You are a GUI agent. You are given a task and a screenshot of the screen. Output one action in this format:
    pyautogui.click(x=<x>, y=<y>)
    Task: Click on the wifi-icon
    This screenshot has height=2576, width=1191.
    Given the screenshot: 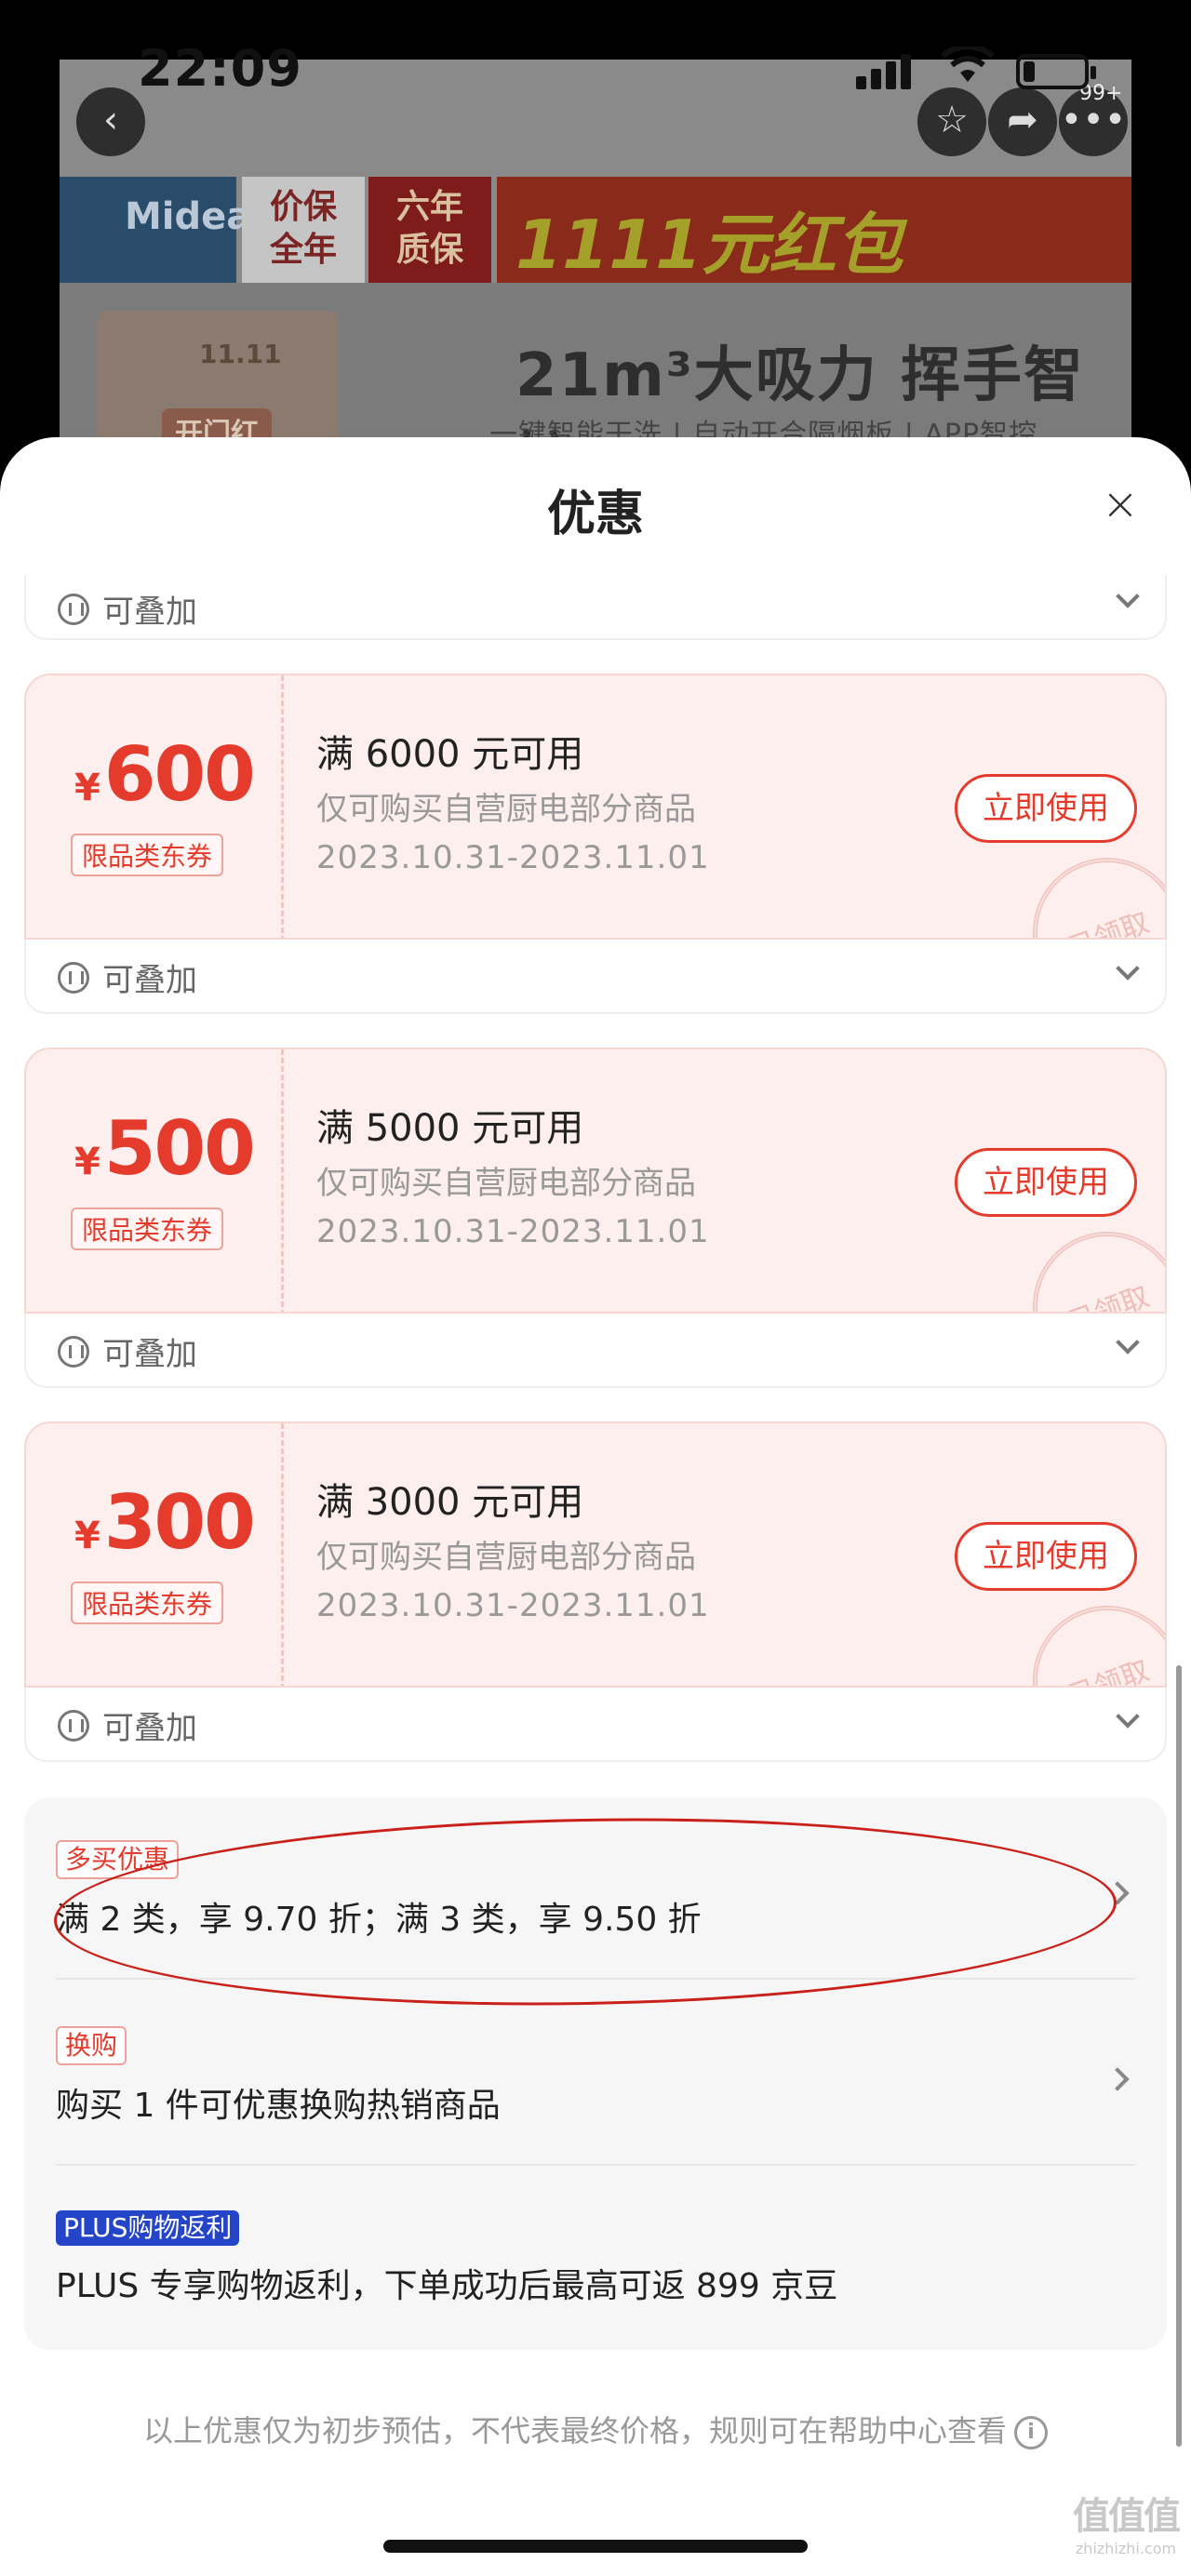 What is the action you would take?
    pyautogui.click(x=968, y=64)
    